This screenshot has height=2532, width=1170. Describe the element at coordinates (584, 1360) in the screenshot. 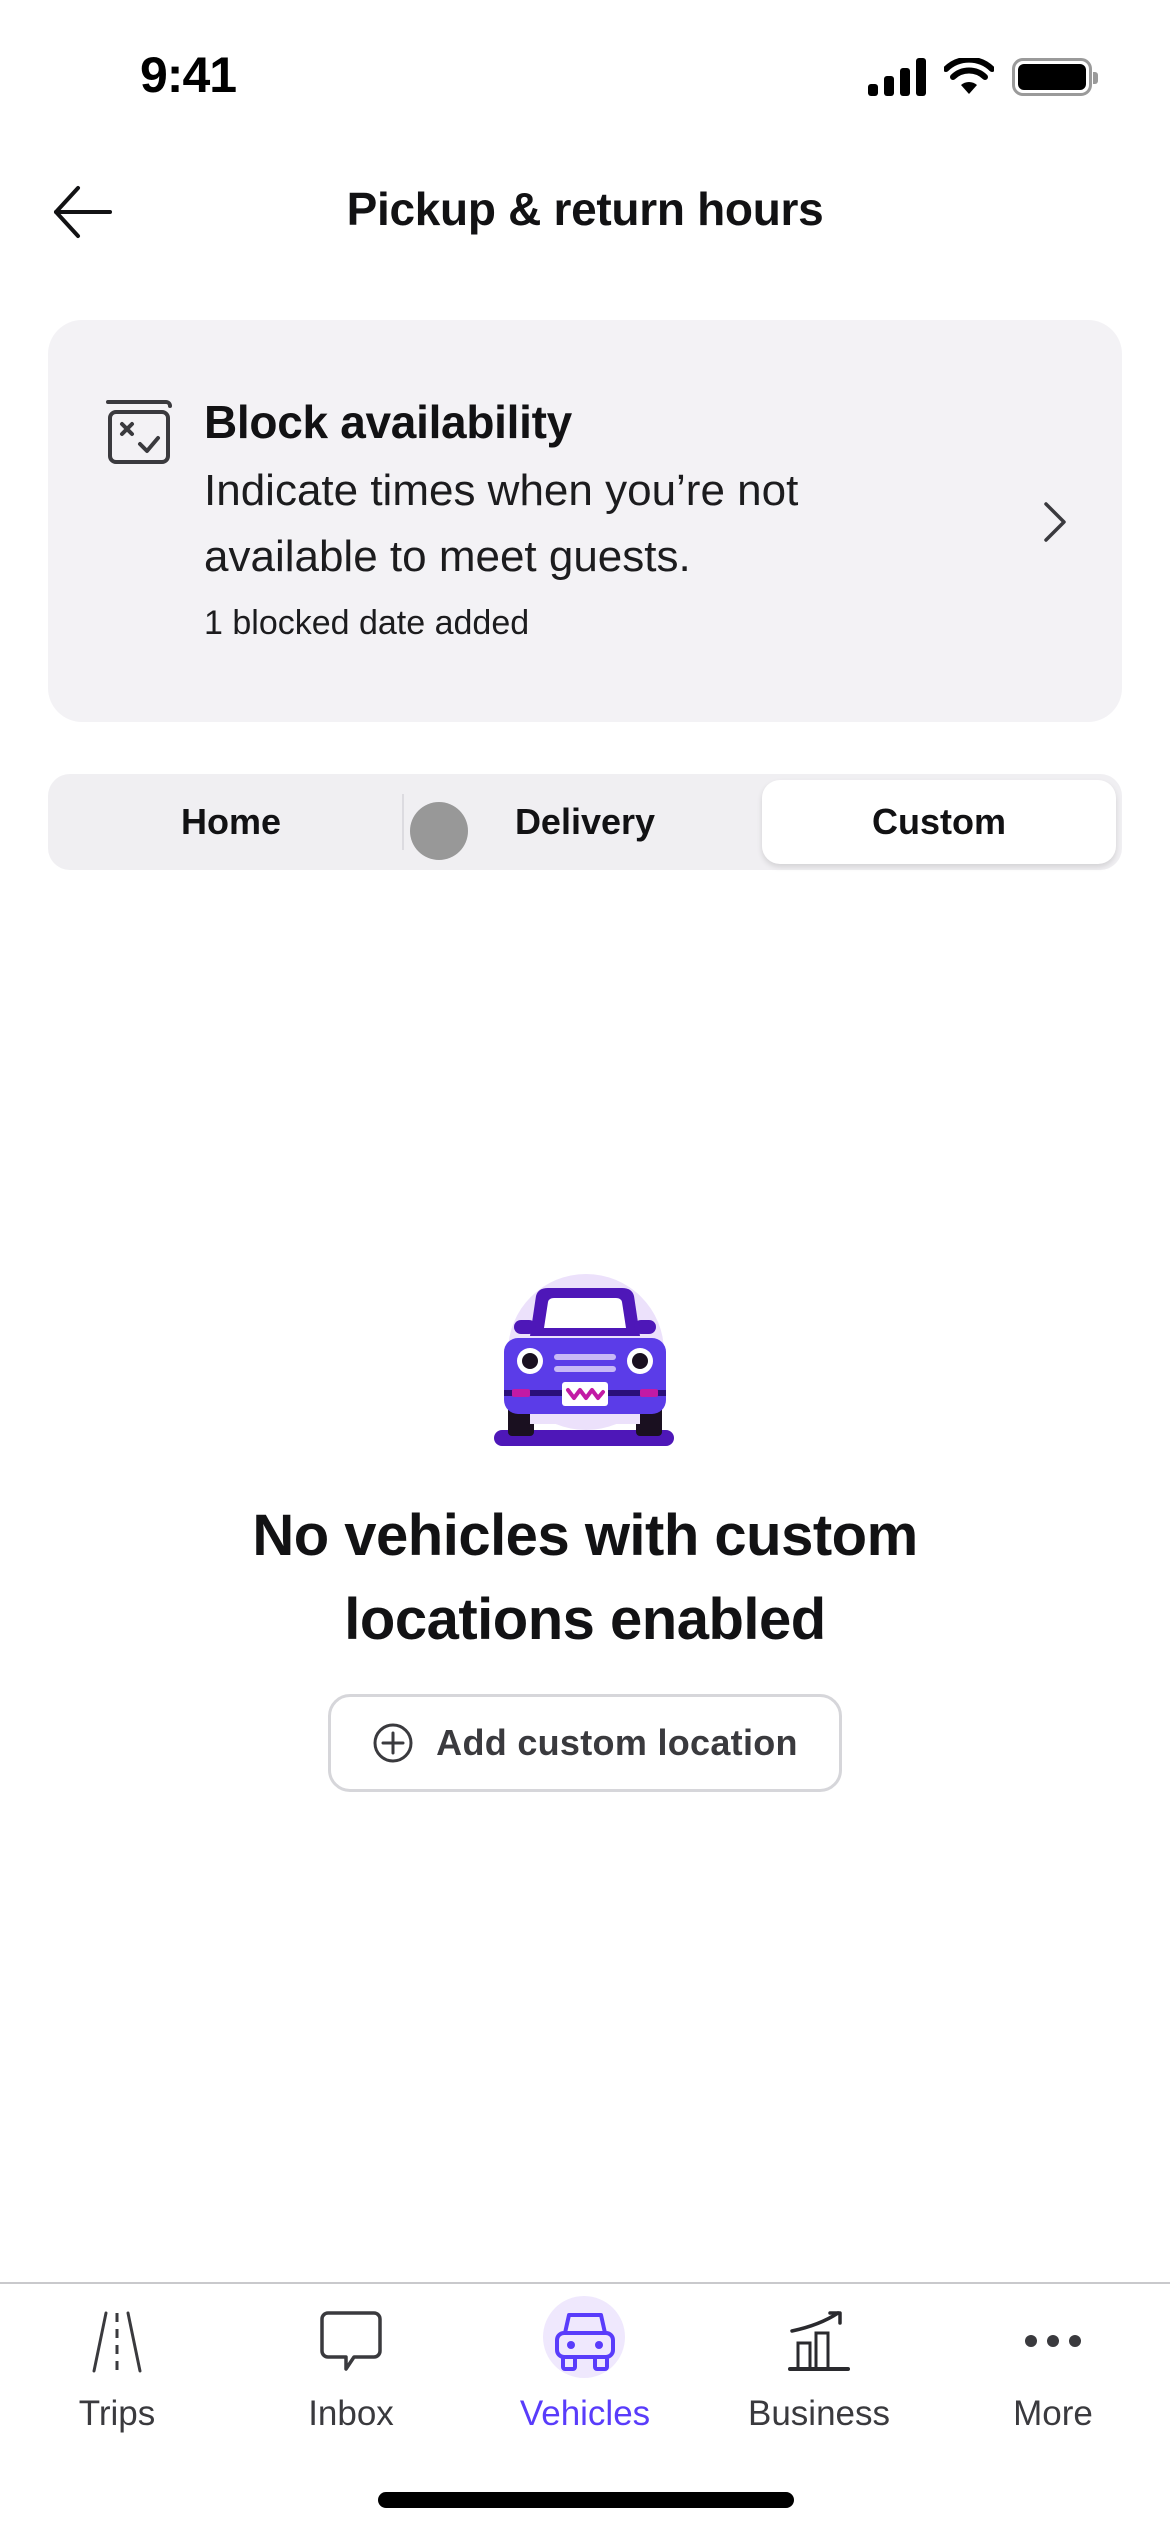

I see `purple-car-illustration` at that location.